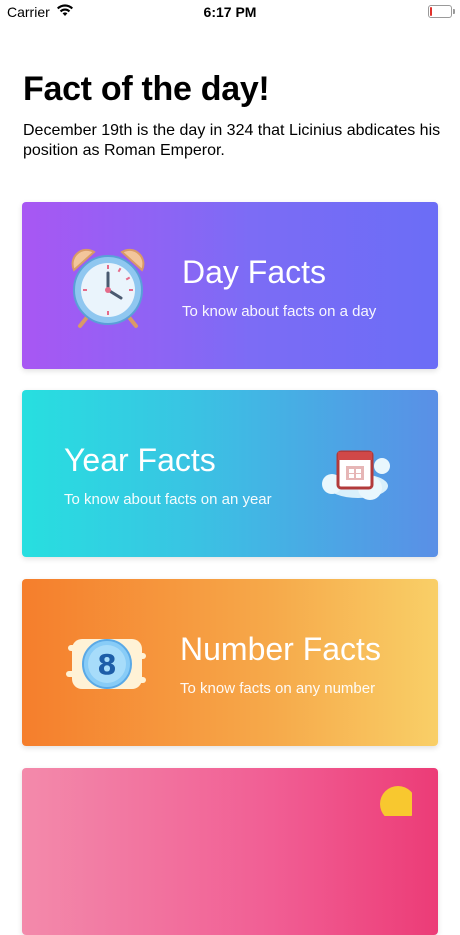  I want to click on day-facts-title: Day Facts, so click(254, 272).